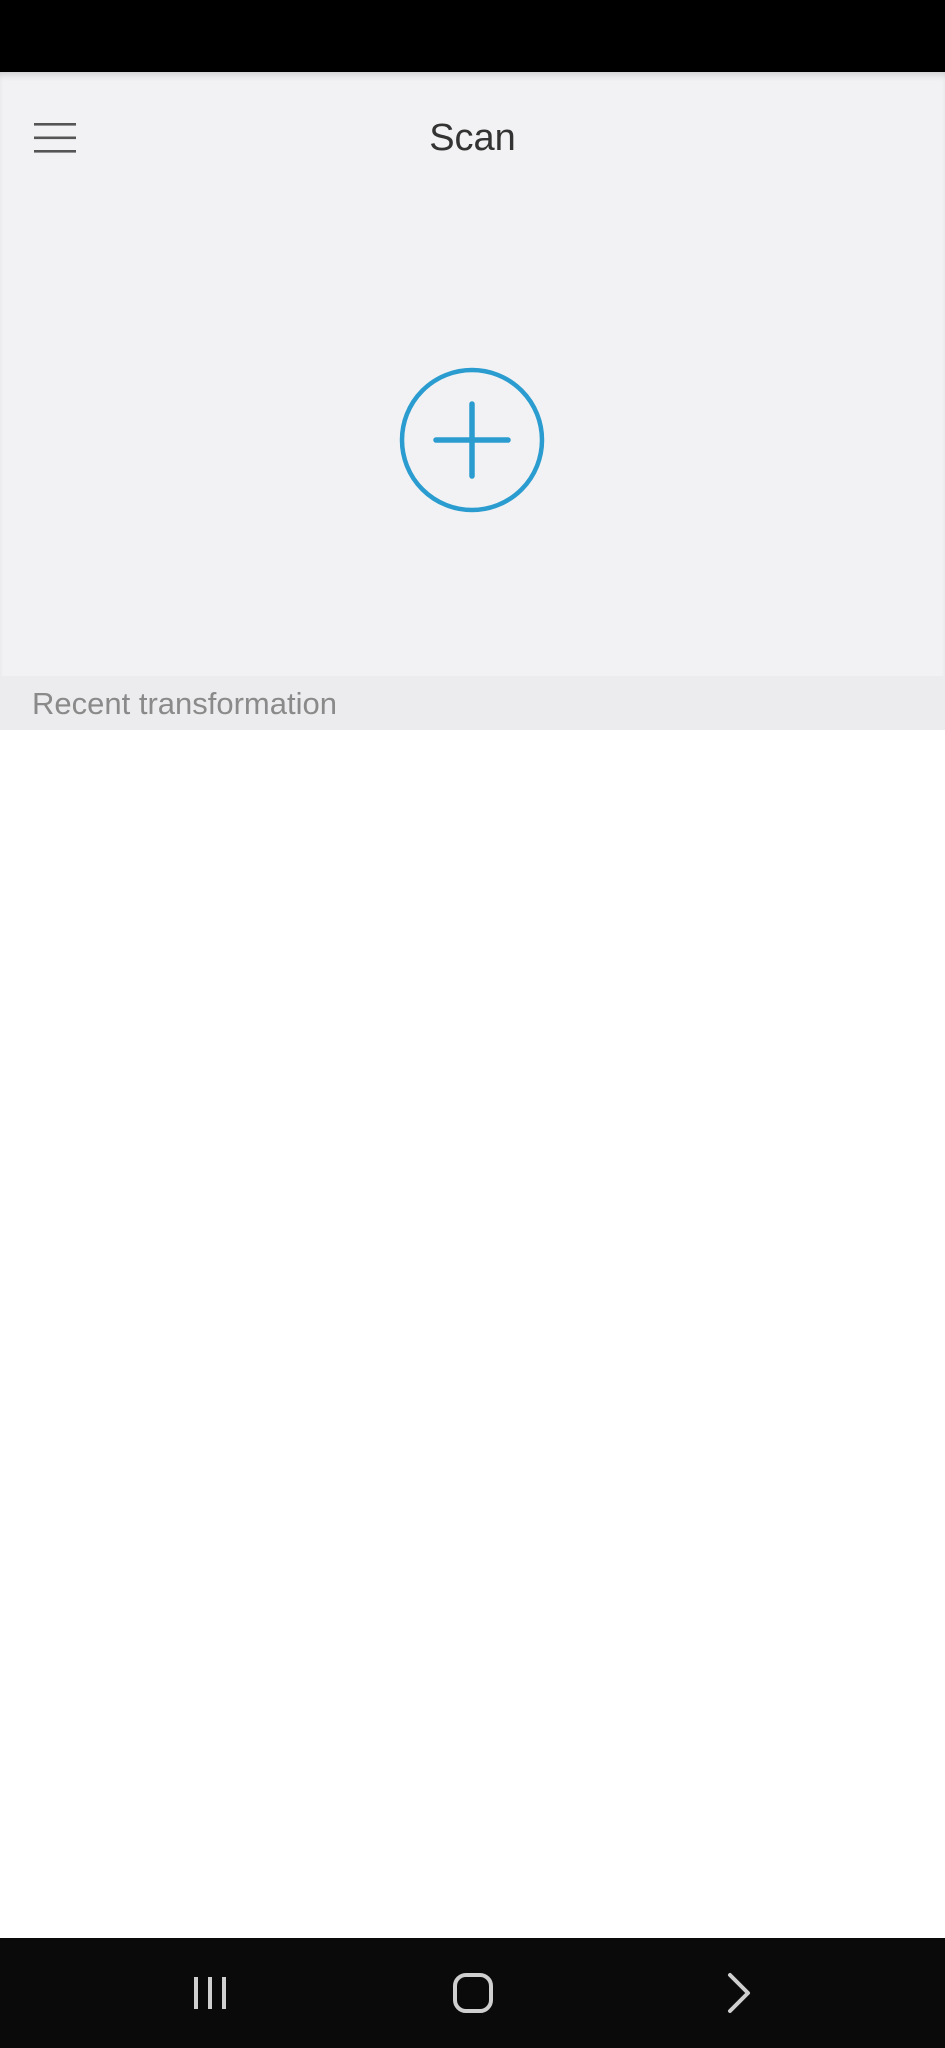  I want to click on recent-section-label: Recent transformation, so click(184, 703).